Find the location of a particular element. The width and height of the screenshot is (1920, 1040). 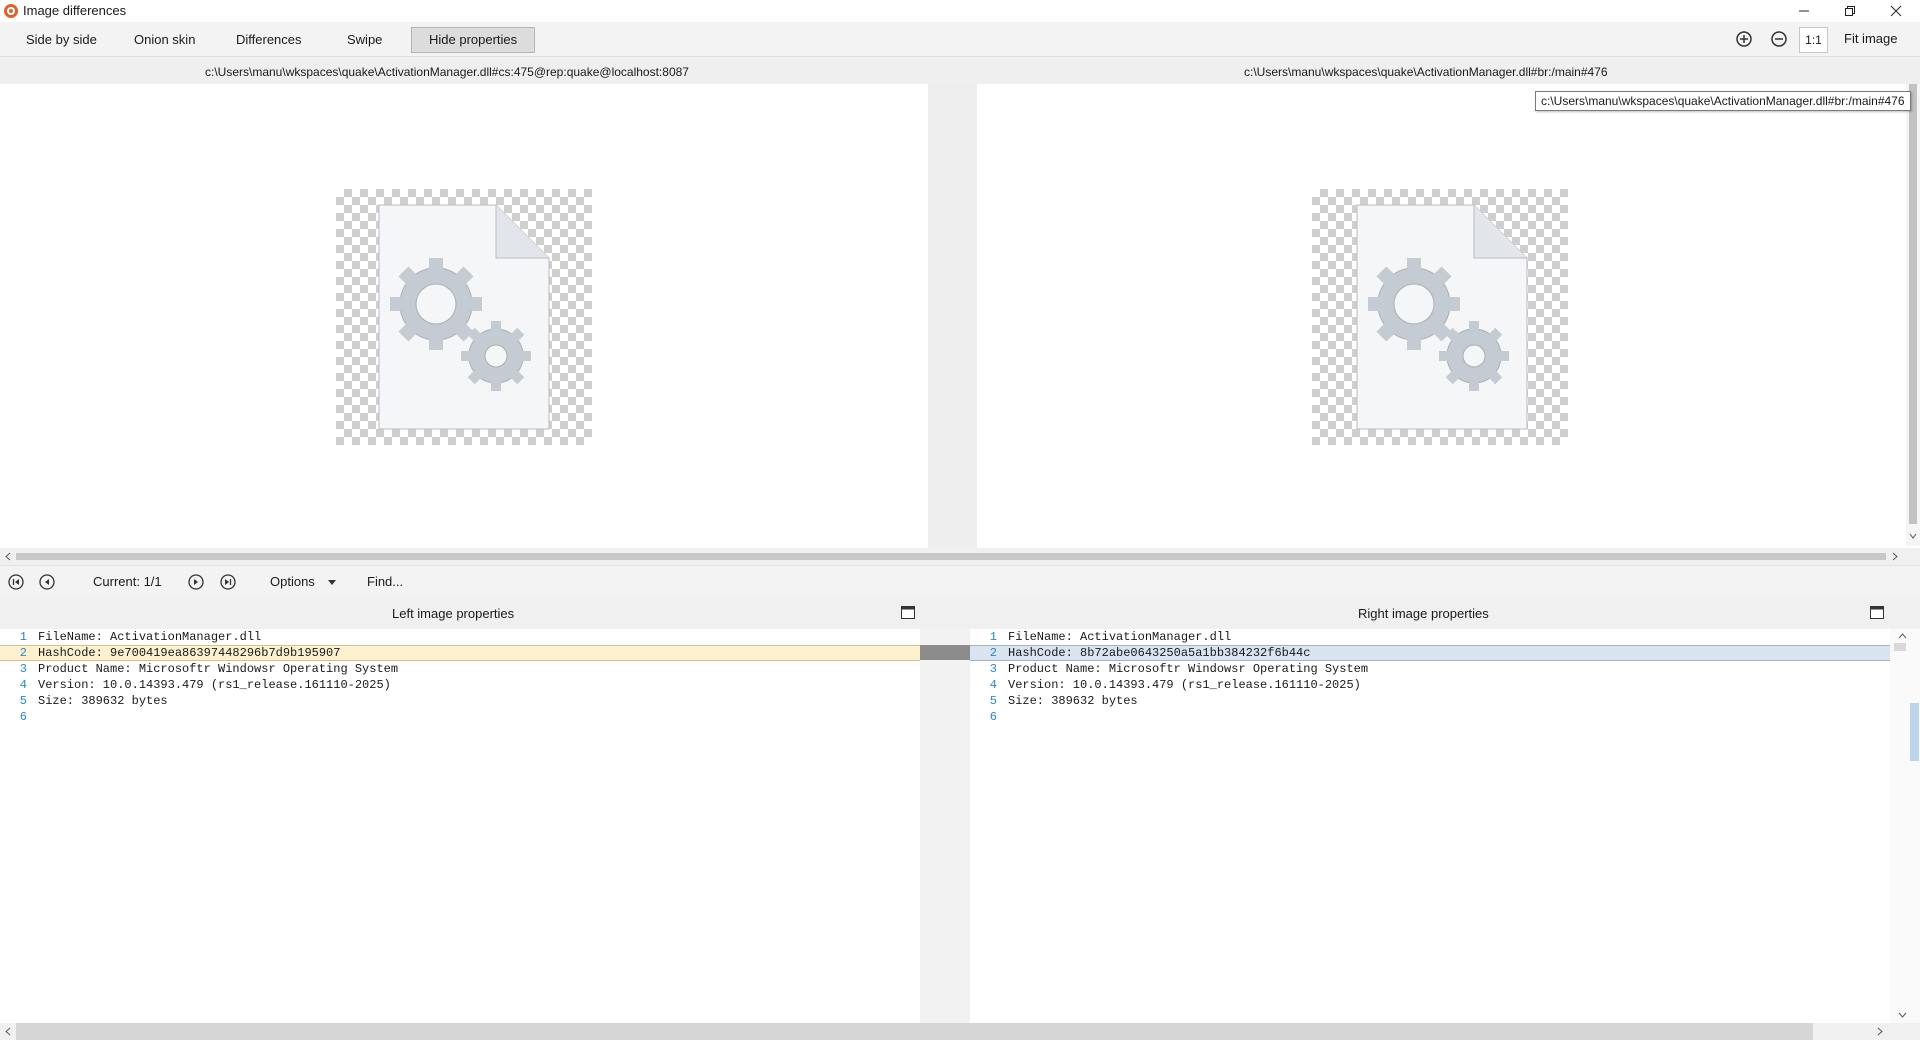

first-difference-button is located at coordinates (16, 582).